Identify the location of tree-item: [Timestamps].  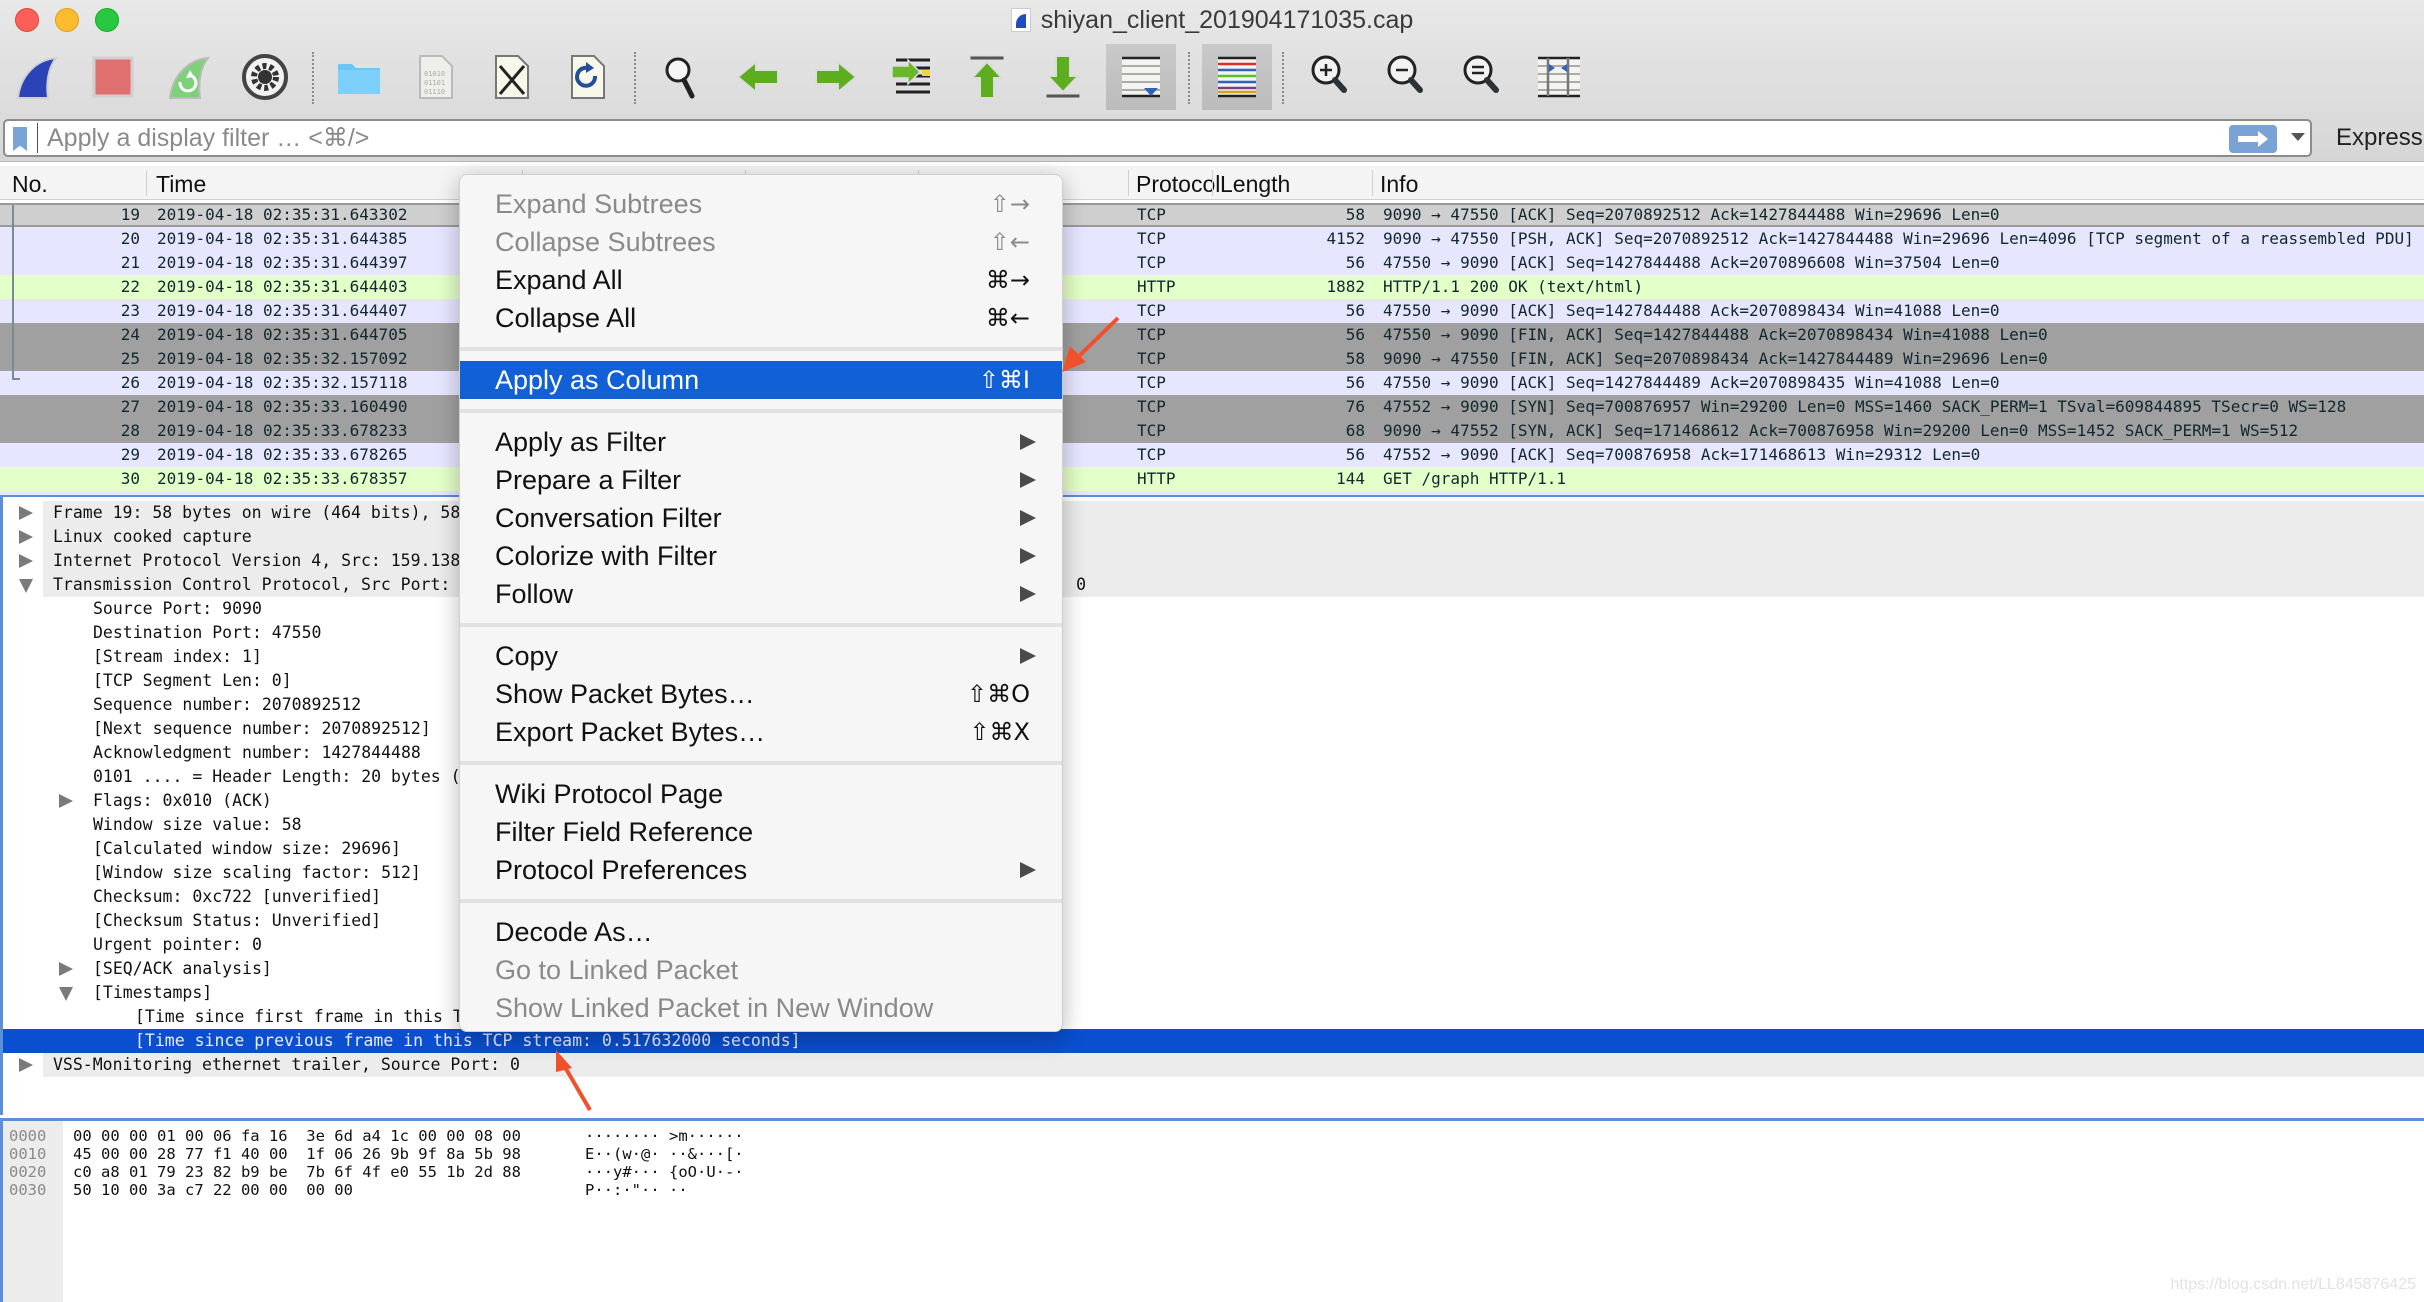
(1213, 993).